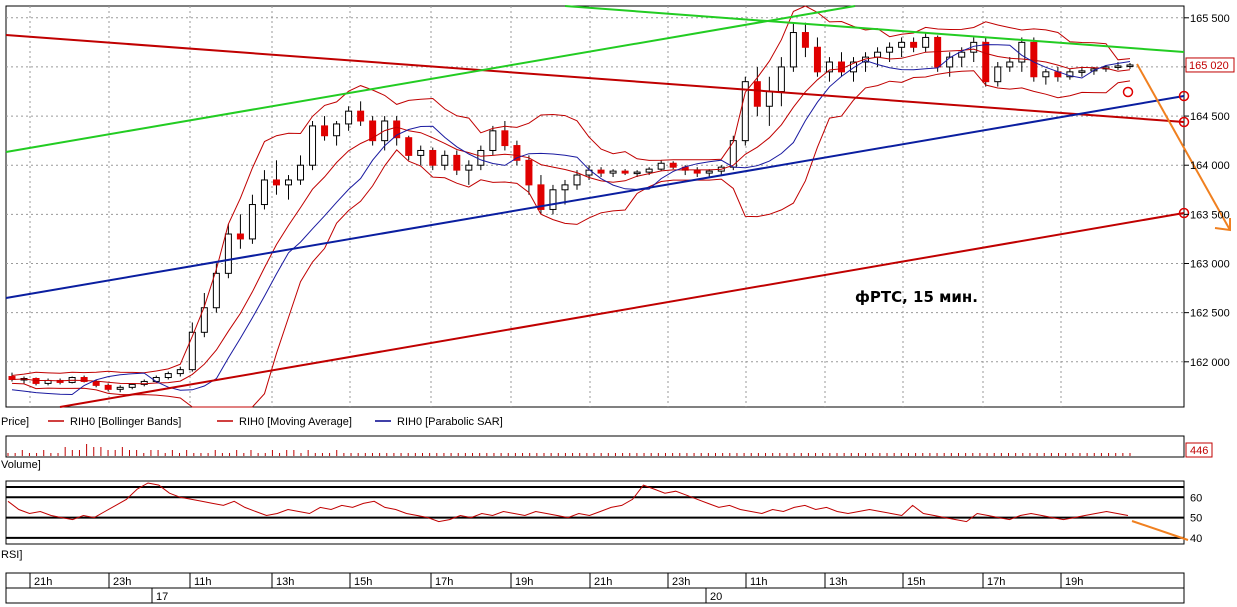 This screenshot has width=1237, height=607. Describe the element at coordinates (716, 597) in the screenshot. I see `time-day-label: 20` at that location.